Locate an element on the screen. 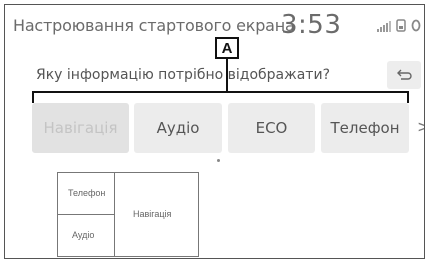 The image size is (429, 263). phone-icon is located at coordinates (401, 25).